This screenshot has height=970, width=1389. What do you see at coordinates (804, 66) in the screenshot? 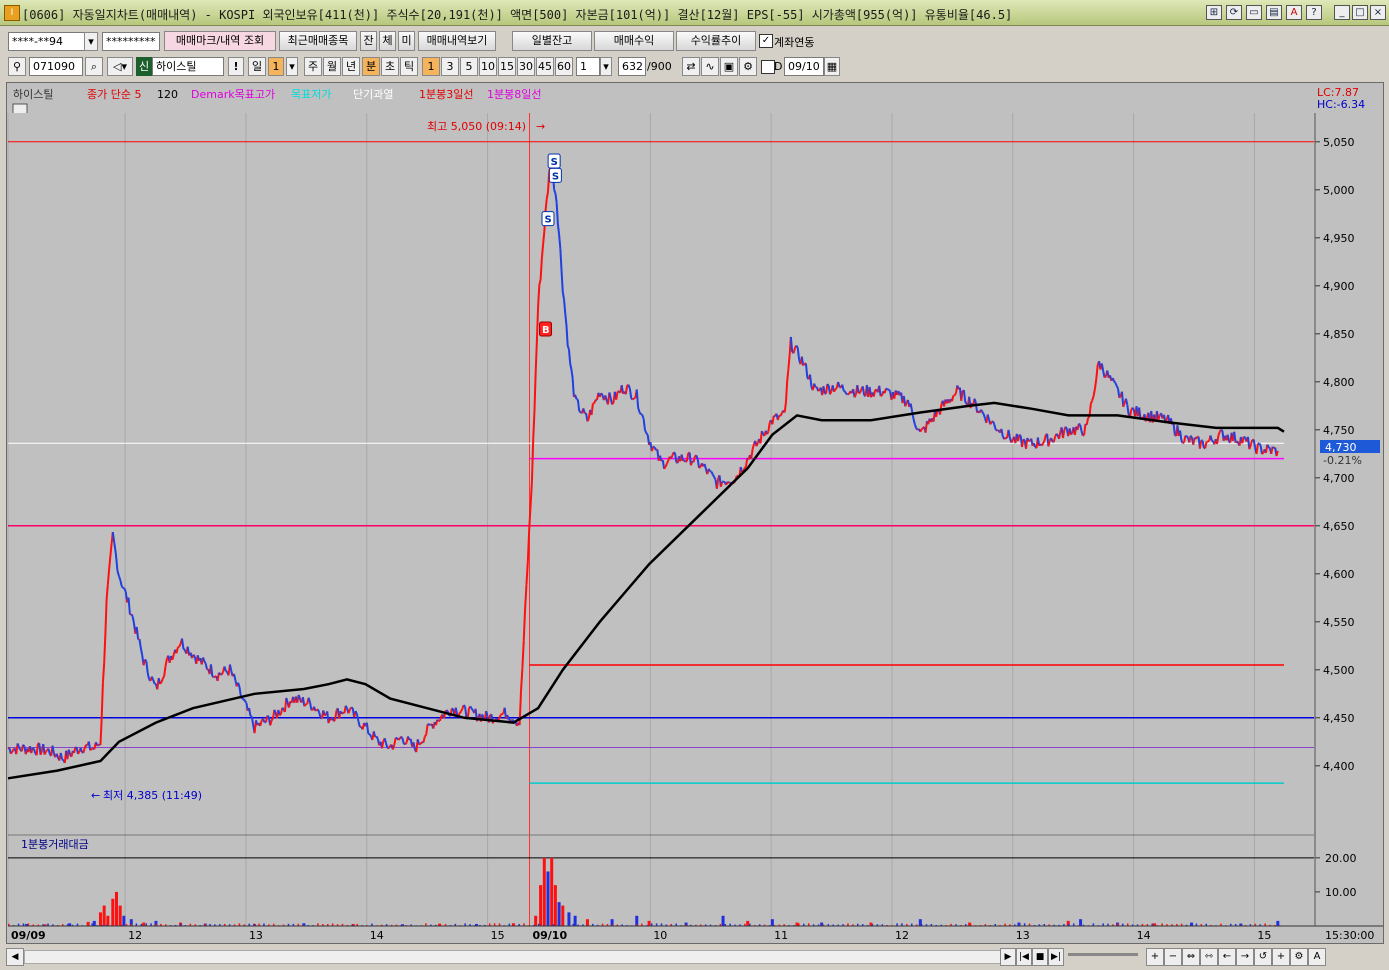
I see `date-input: 09/10` at bounding box center [804, 66].